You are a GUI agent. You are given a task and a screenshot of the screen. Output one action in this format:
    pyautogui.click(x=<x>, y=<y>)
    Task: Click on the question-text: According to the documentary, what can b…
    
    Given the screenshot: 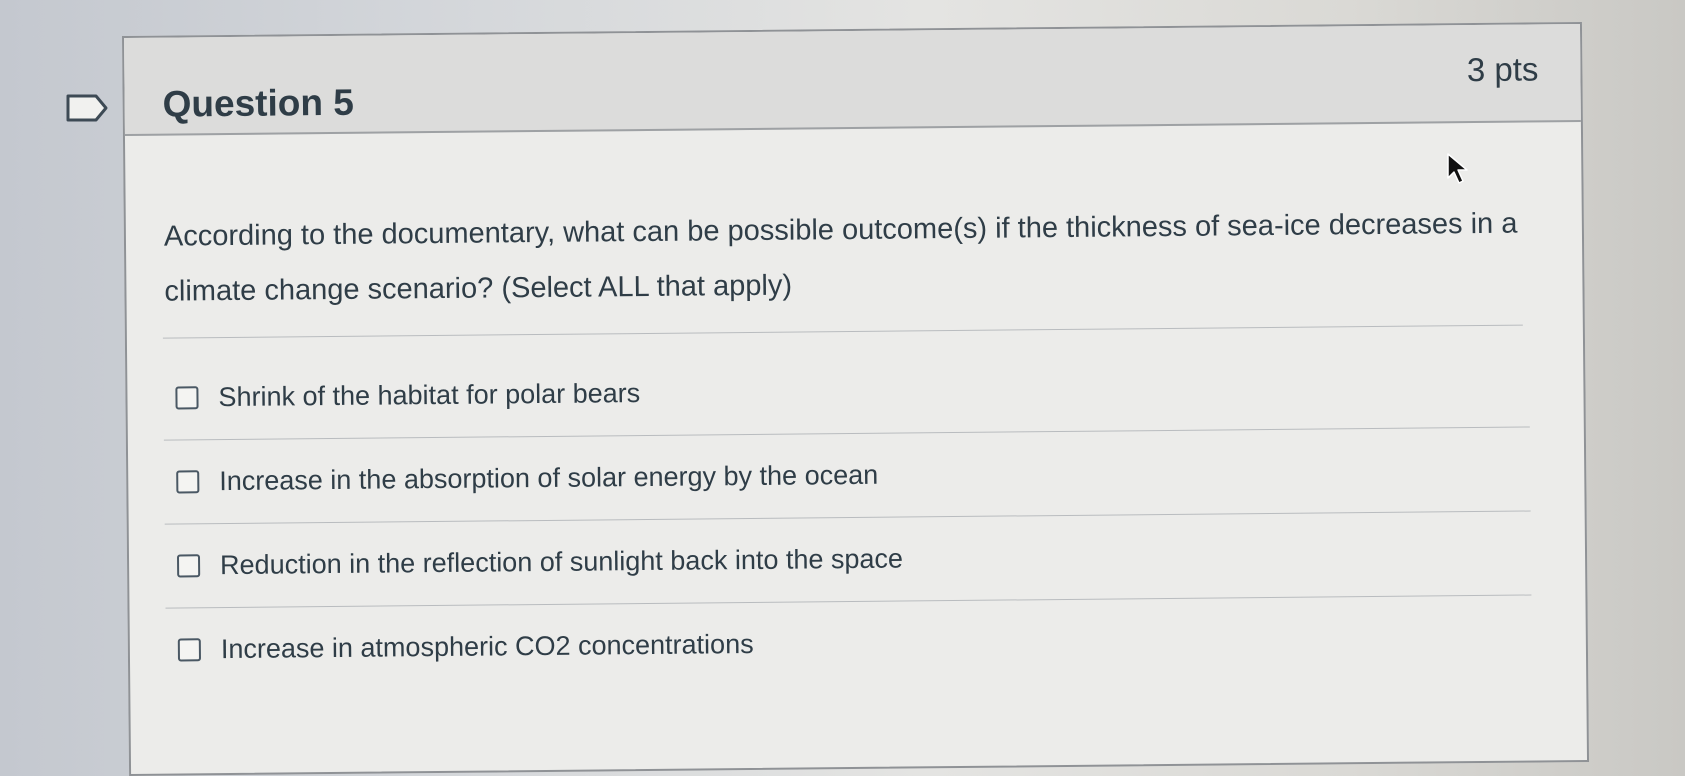 What is the action you would take?
    pyautogui.click(x=840, y=257)
    